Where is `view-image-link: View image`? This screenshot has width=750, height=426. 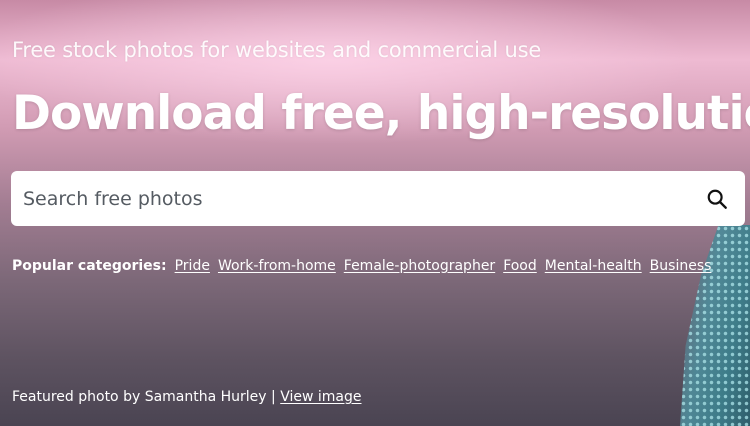
view-image-link: View image is located at coordinates (320, 397).